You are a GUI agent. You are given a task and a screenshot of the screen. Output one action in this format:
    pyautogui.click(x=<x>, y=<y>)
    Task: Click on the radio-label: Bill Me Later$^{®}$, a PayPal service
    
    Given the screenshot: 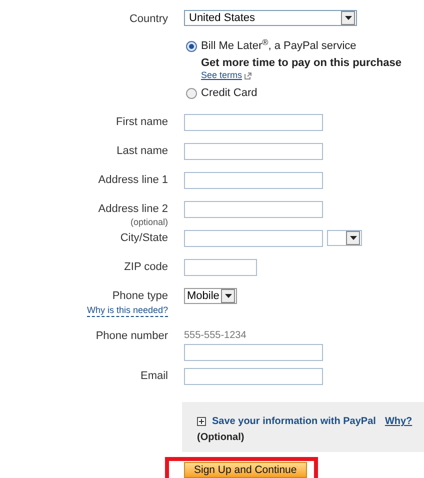 What is the action you would take?
    pyautogui.click(x=278, y=46)
    